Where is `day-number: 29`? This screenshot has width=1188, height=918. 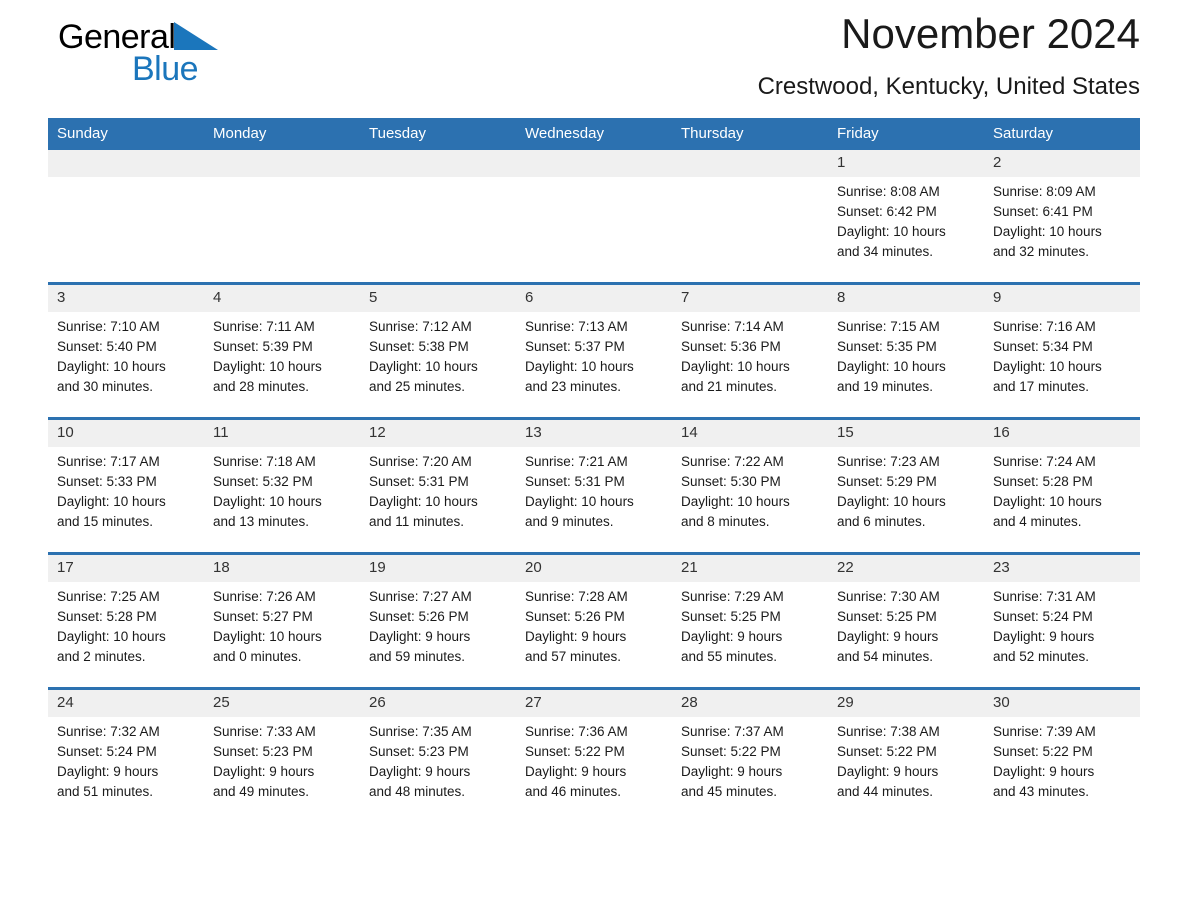 day-number: 29 is located at coordinates (906, 703).